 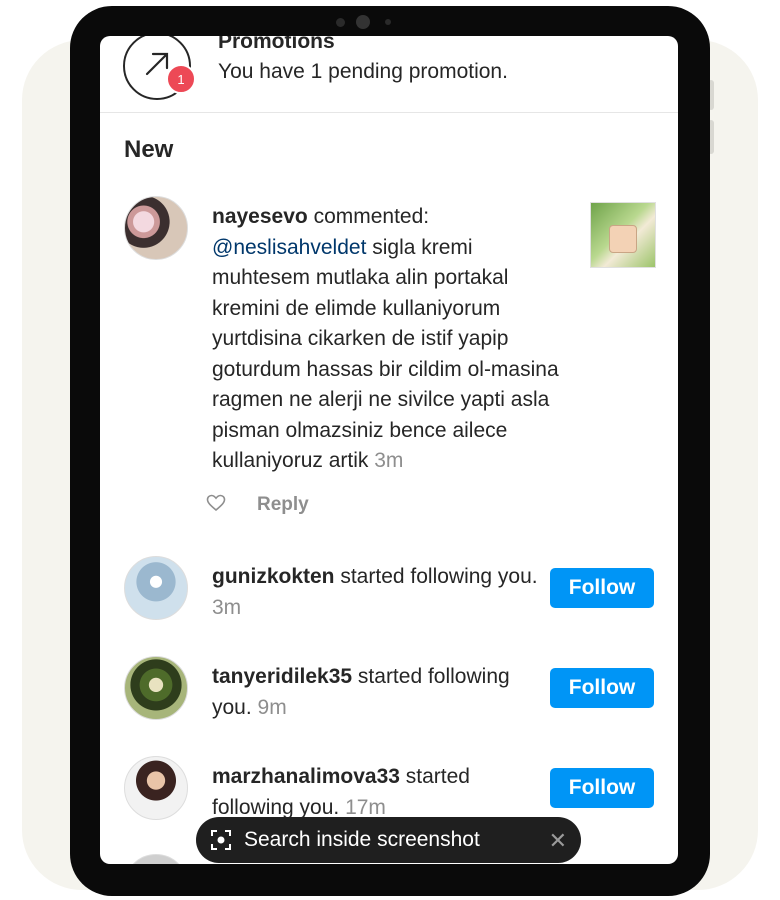 What do you see at coordinates (436, 576) in the screenshot?
I see `follow-action: started following you.` at bounding box center [436, 576].